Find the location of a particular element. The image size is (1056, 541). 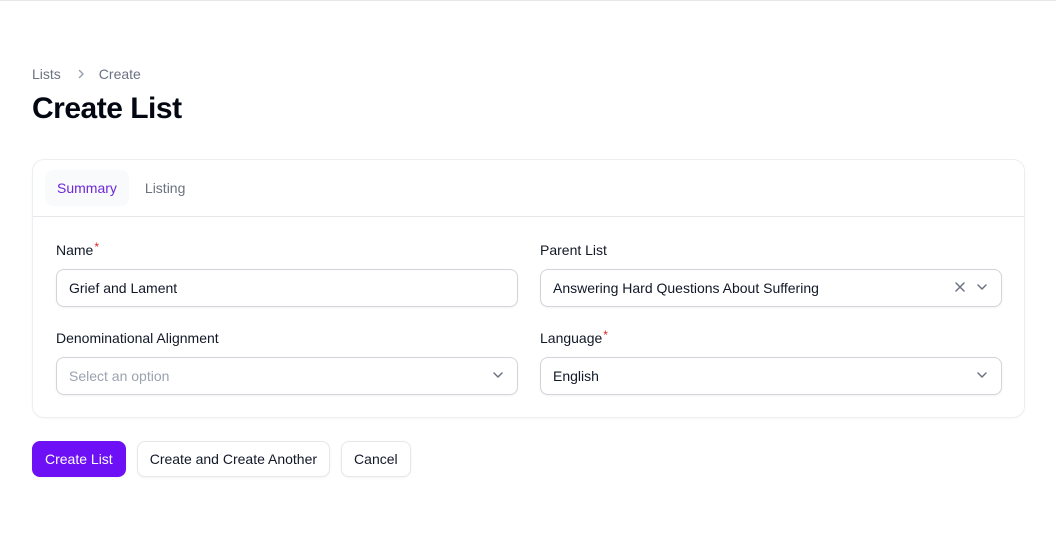

denominational-alignment-icons is located at coordinates (498, 376).